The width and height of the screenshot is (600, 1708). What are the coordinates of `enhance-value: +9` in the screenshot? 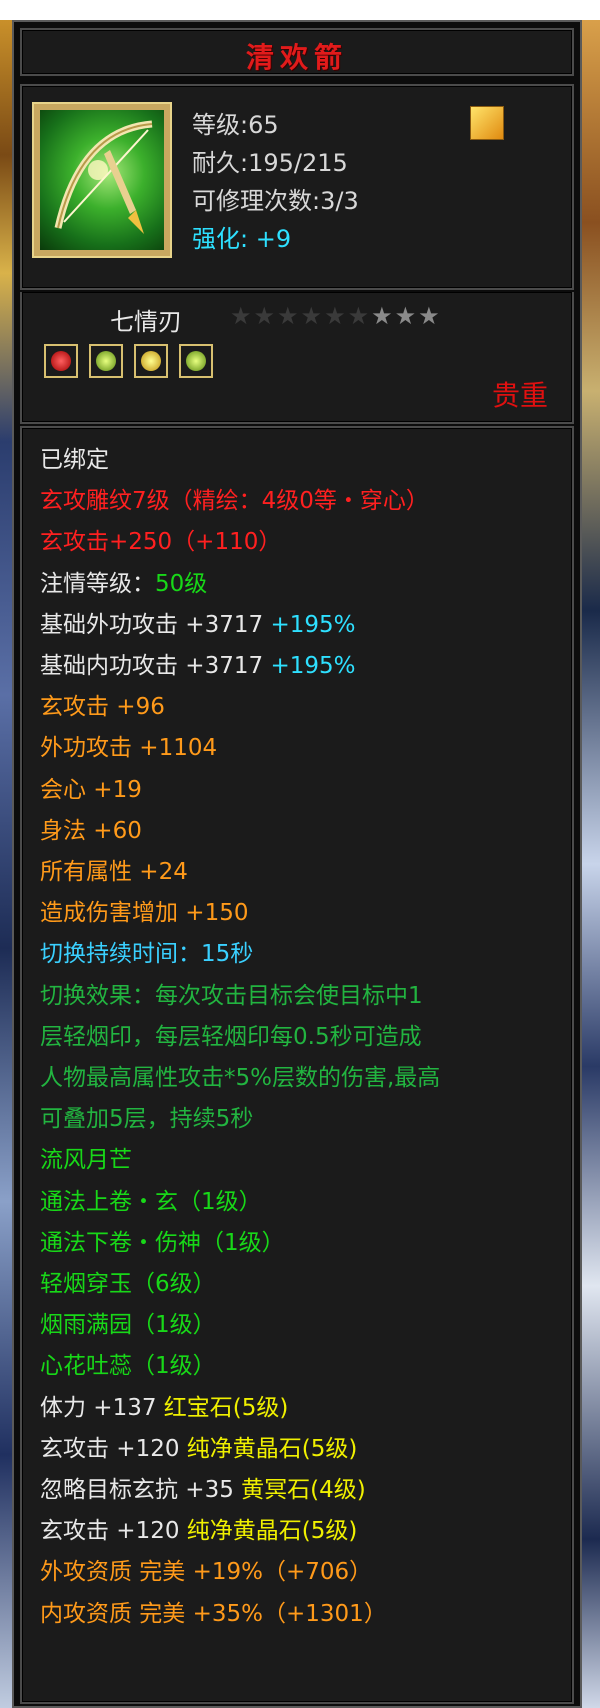 It's located at (273, 239).